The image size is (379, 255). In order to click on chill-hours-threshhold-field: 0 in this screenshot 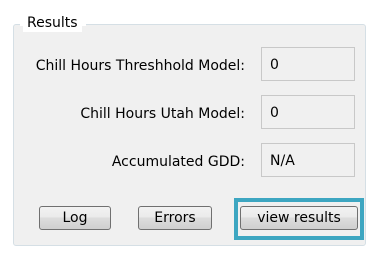, I will do `click(308, 64)`.